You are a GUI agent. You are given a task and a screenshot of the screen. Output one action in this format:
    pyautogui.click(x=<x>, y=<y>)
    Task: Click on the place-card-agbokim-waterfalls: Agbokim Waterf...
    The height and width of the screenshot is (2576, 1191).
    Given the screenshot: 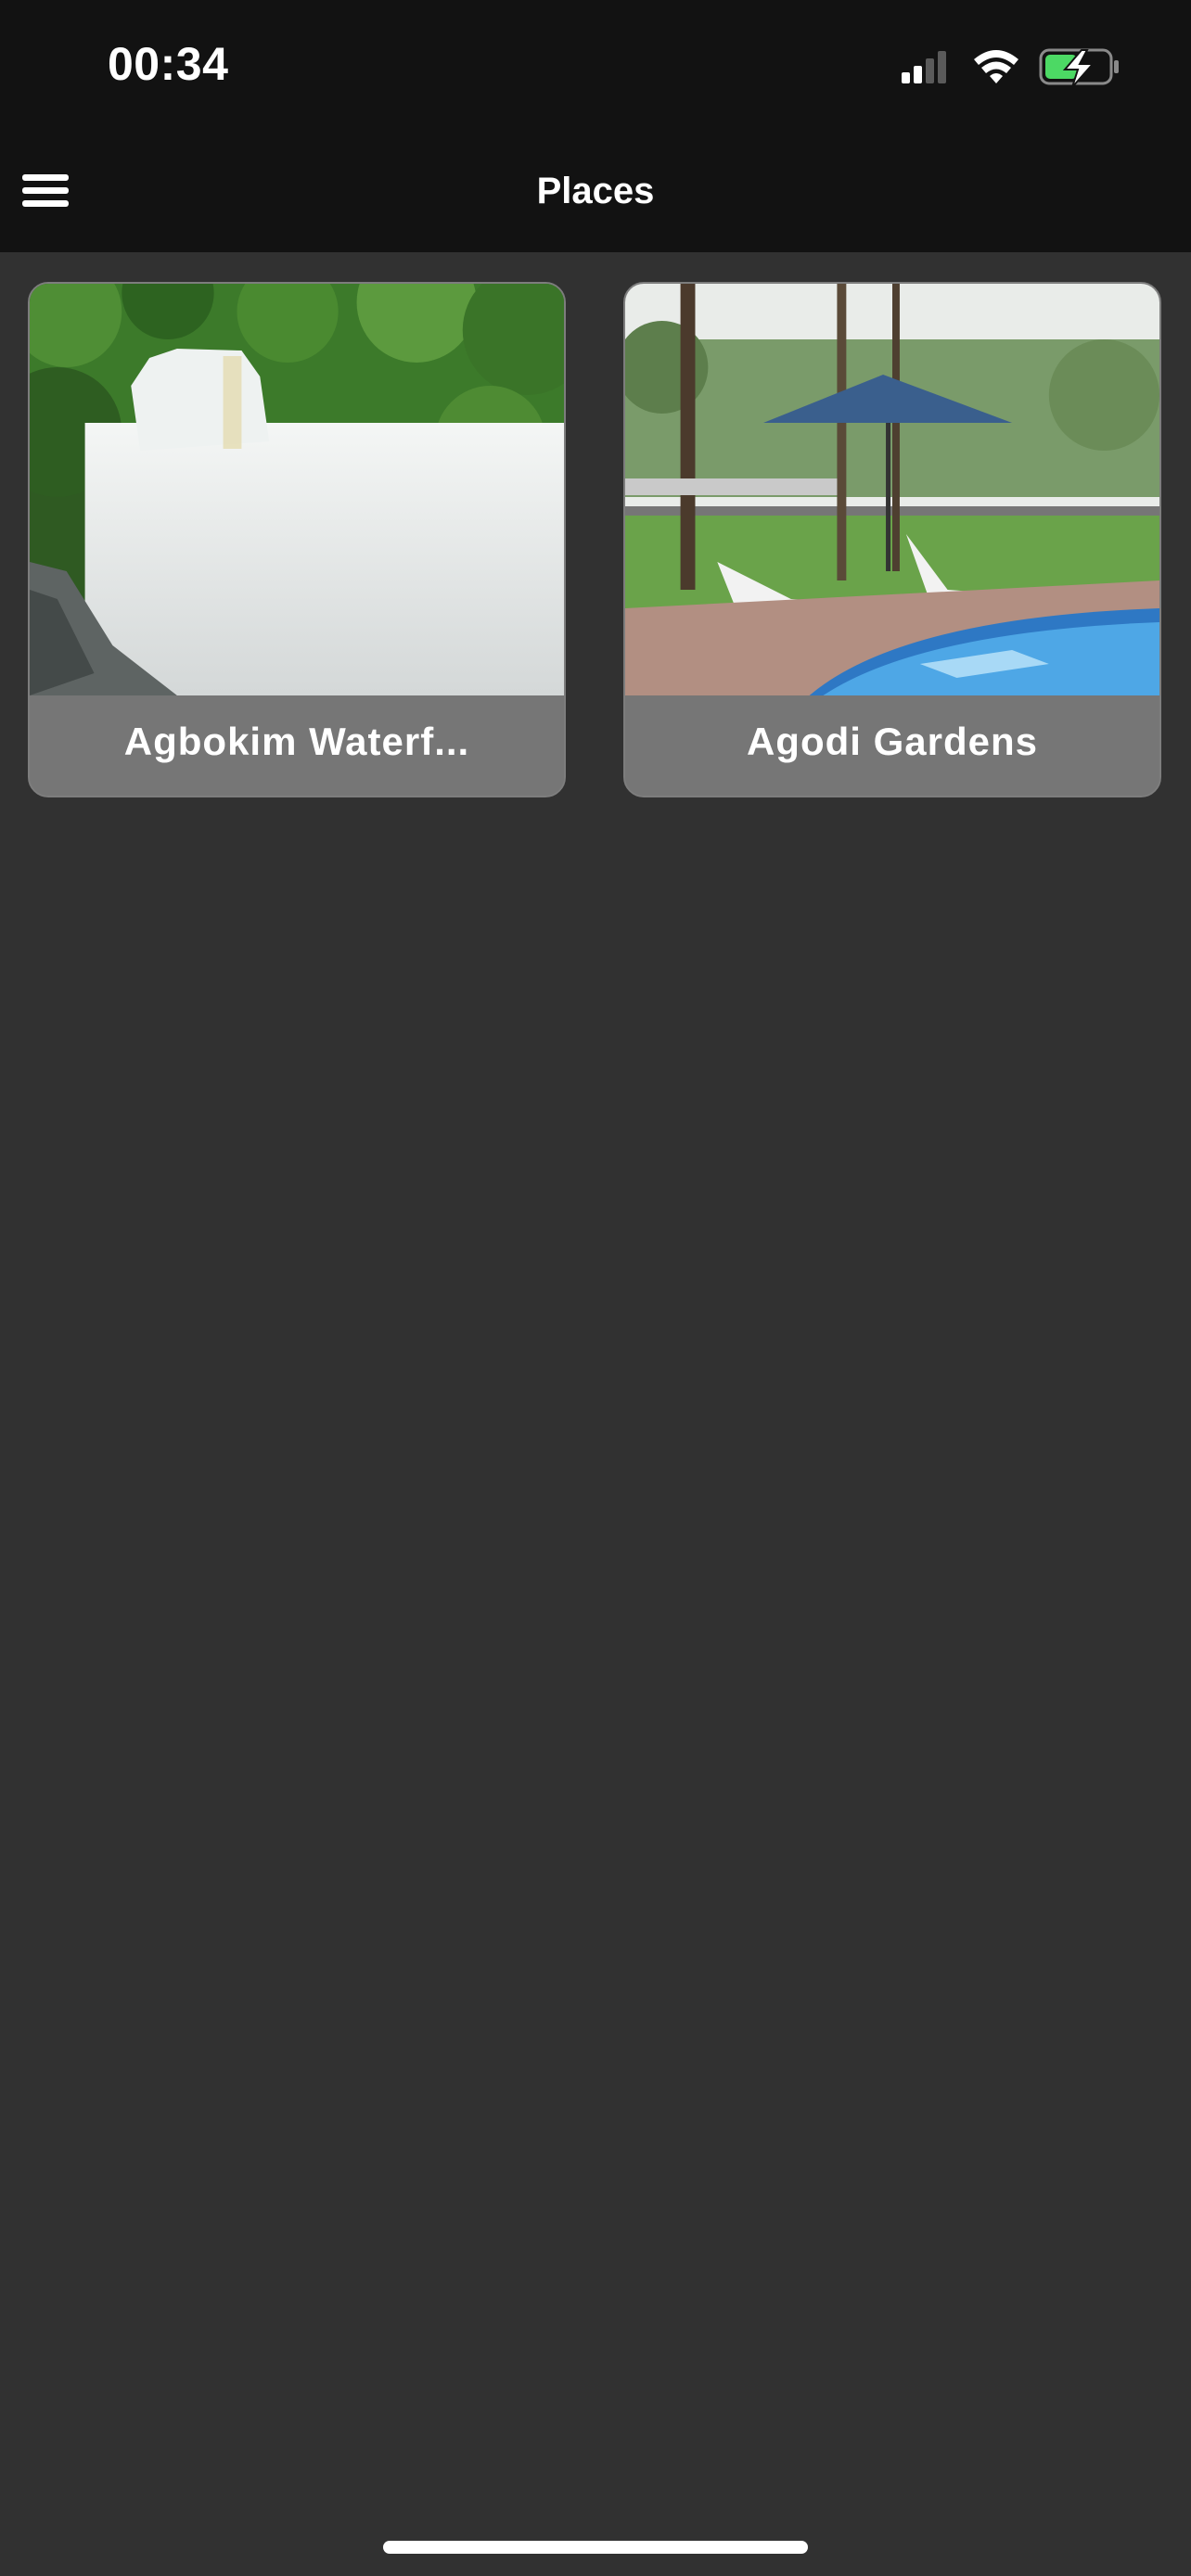 What is the action you would take?
    pyautogui.click(x=297, y=539)
    